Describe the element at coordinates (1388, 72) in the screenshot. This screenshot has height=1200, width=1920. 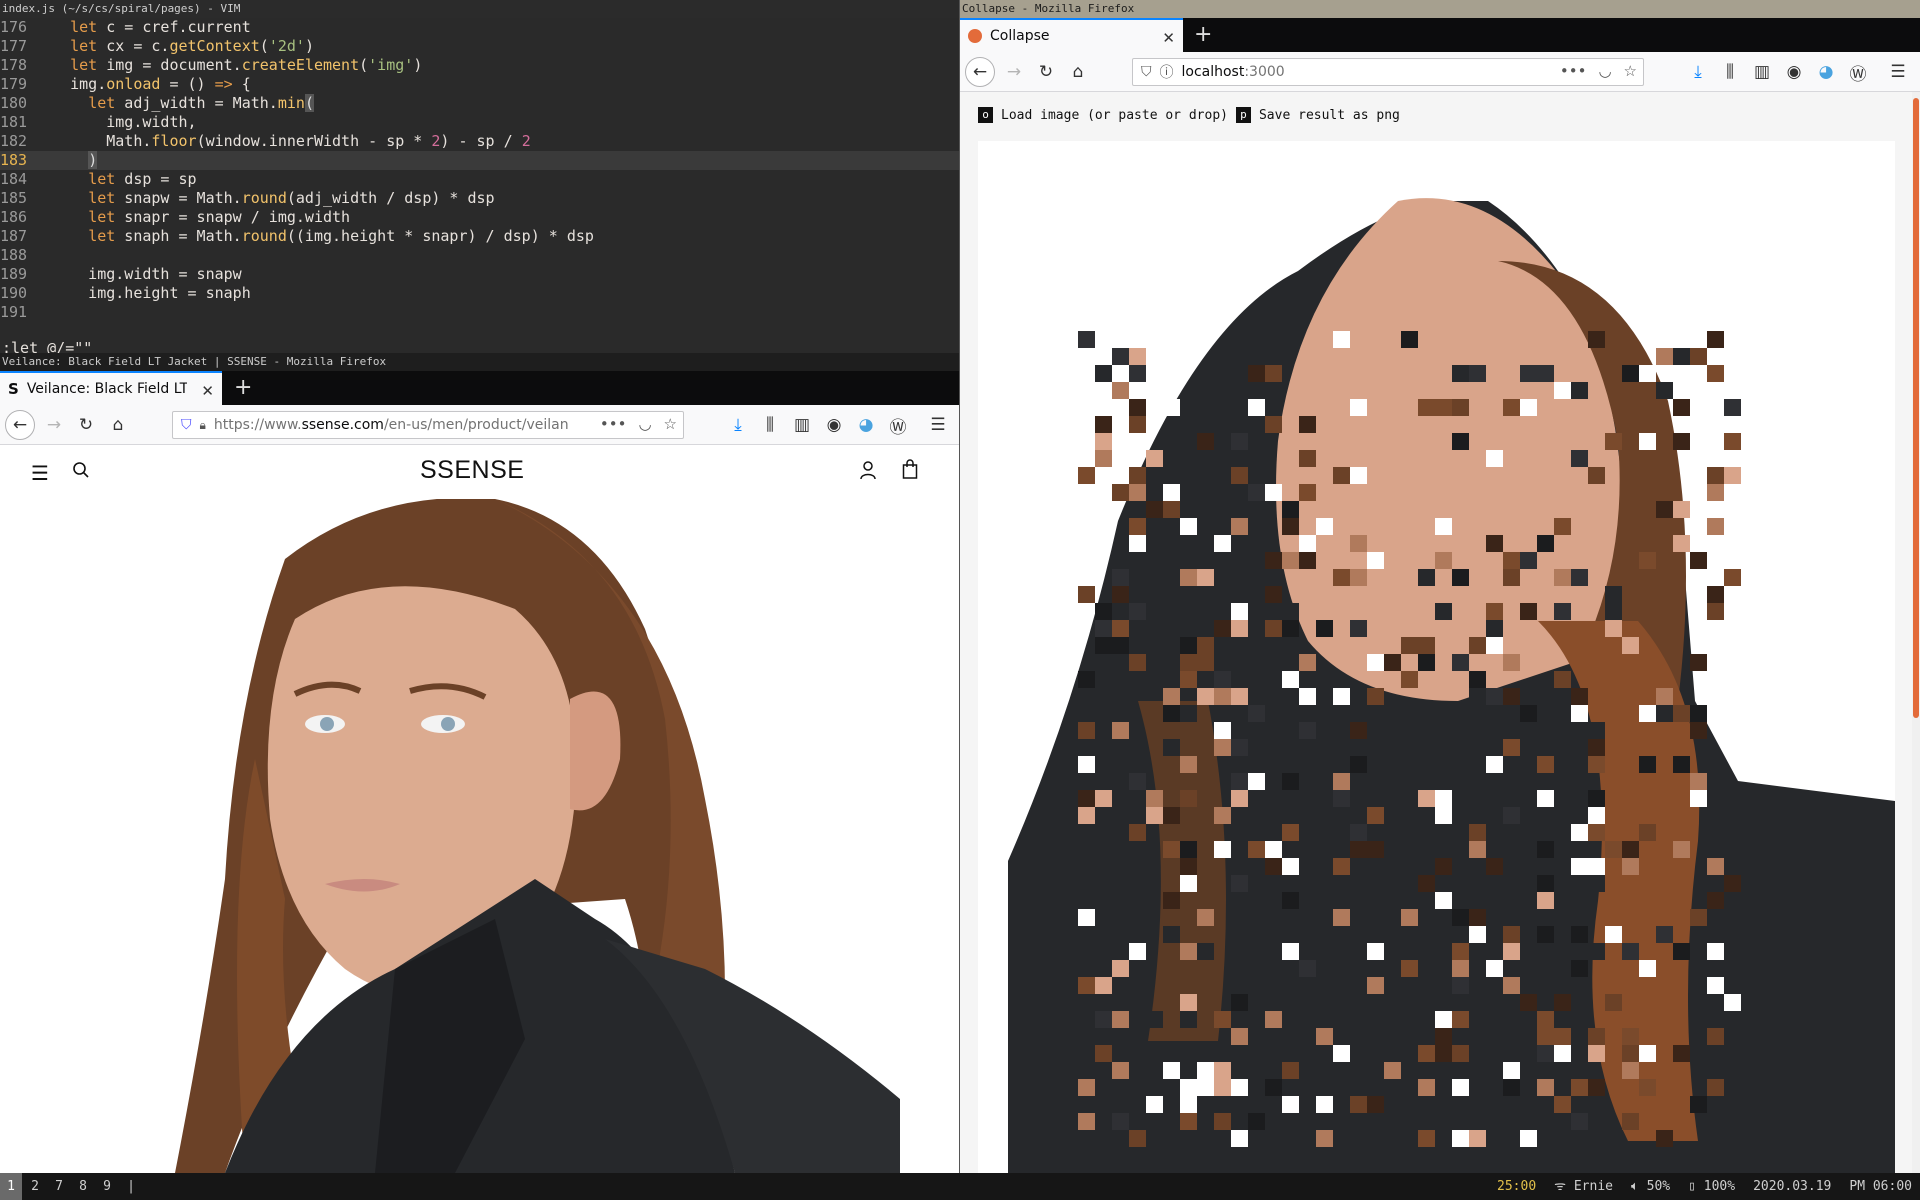
I see `url-bar: ⛉ ⓘ localhost :3000 ••• ◡ ☆` at that location.